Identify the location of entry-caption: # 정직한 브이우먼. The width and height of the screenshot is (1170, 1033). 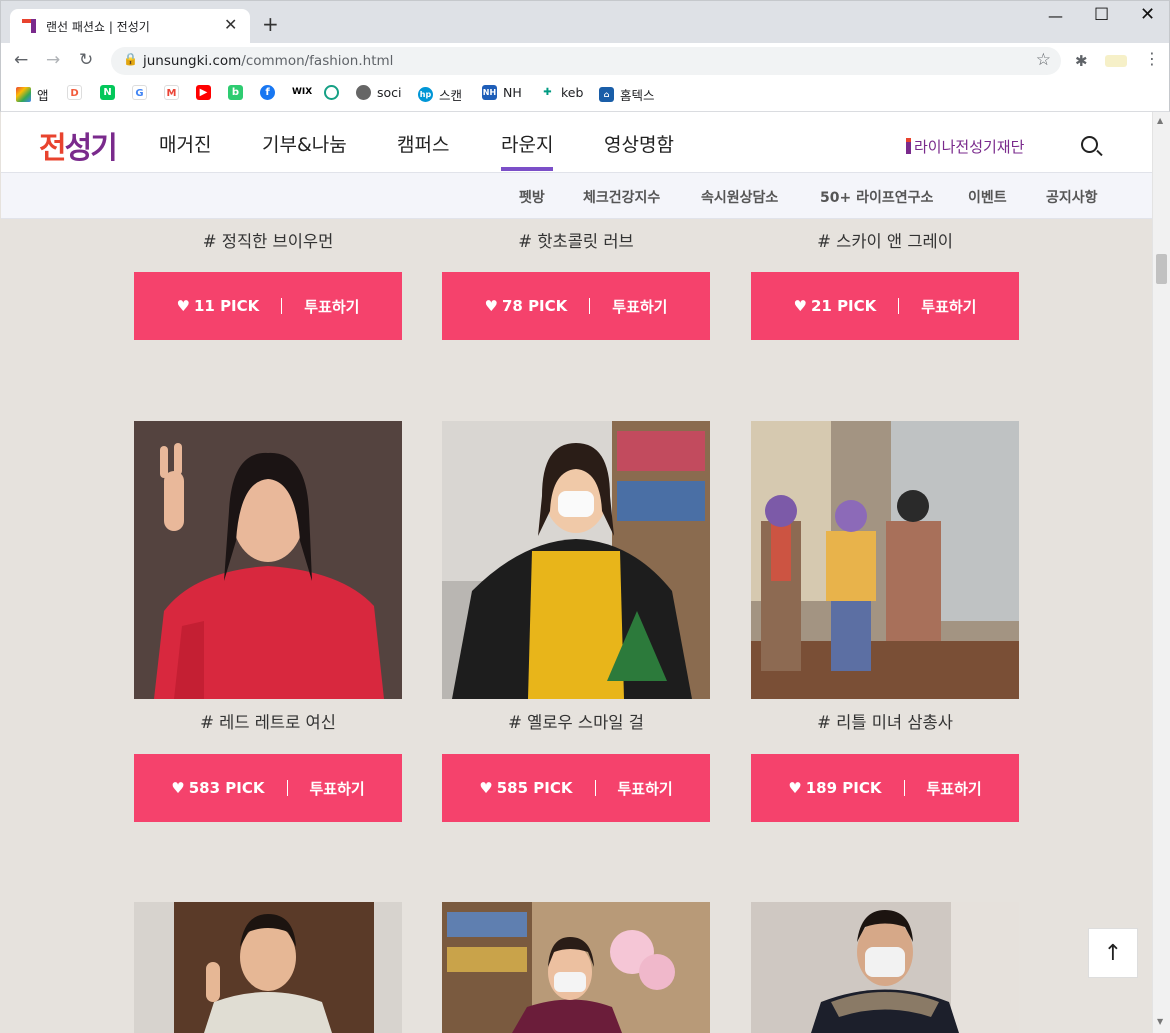
(268, 241).